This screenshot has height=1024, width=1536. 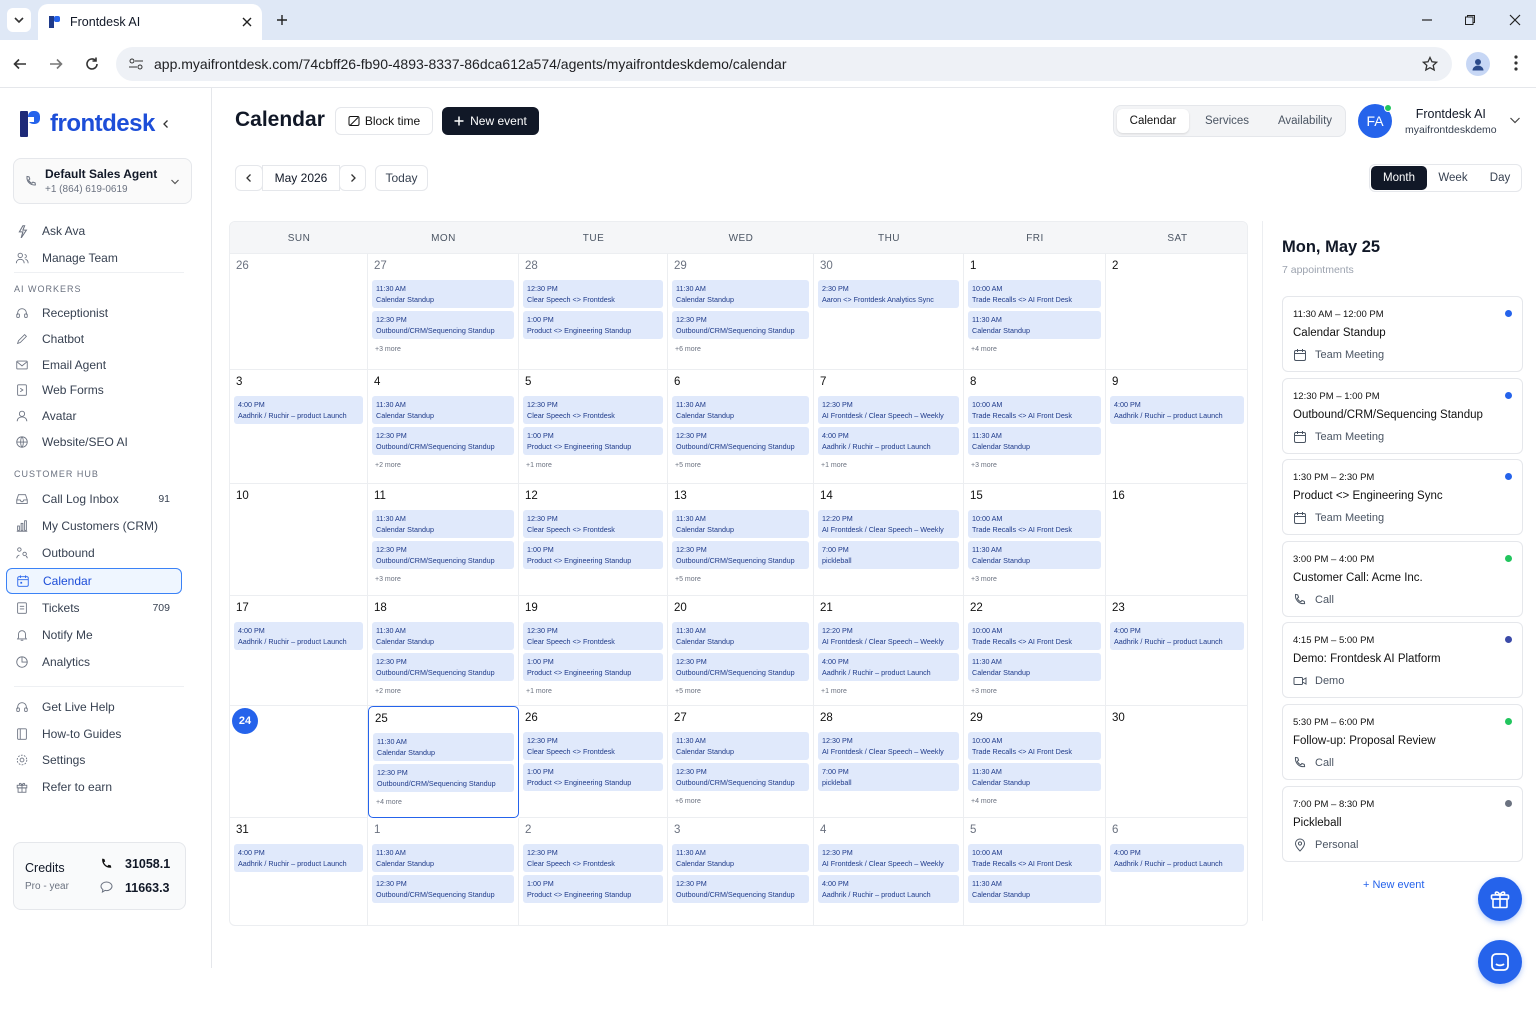 What do you see at coordinates (94, 553) in the screenshot?
I see `sidebar-item-outbound: Outbound` at bounding box center [94, 553].